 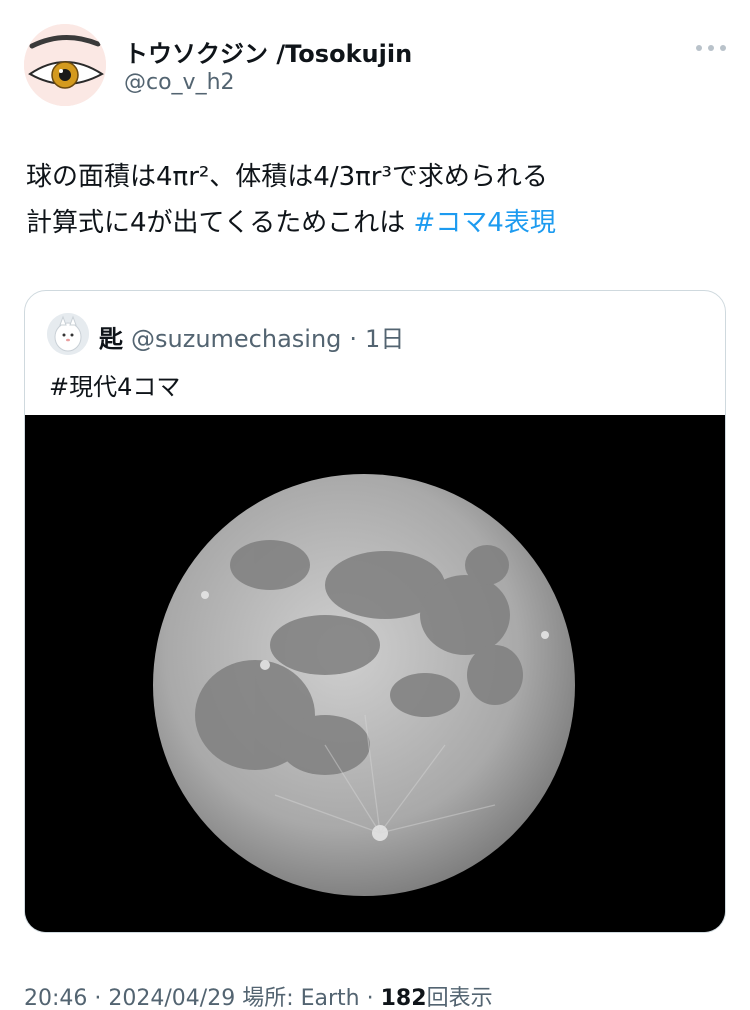 What do you see at coordinates (268, 51) in the screenshot?
I see `author-name: トウソクジン /Tosokujin` at bounding box center [268, 51].